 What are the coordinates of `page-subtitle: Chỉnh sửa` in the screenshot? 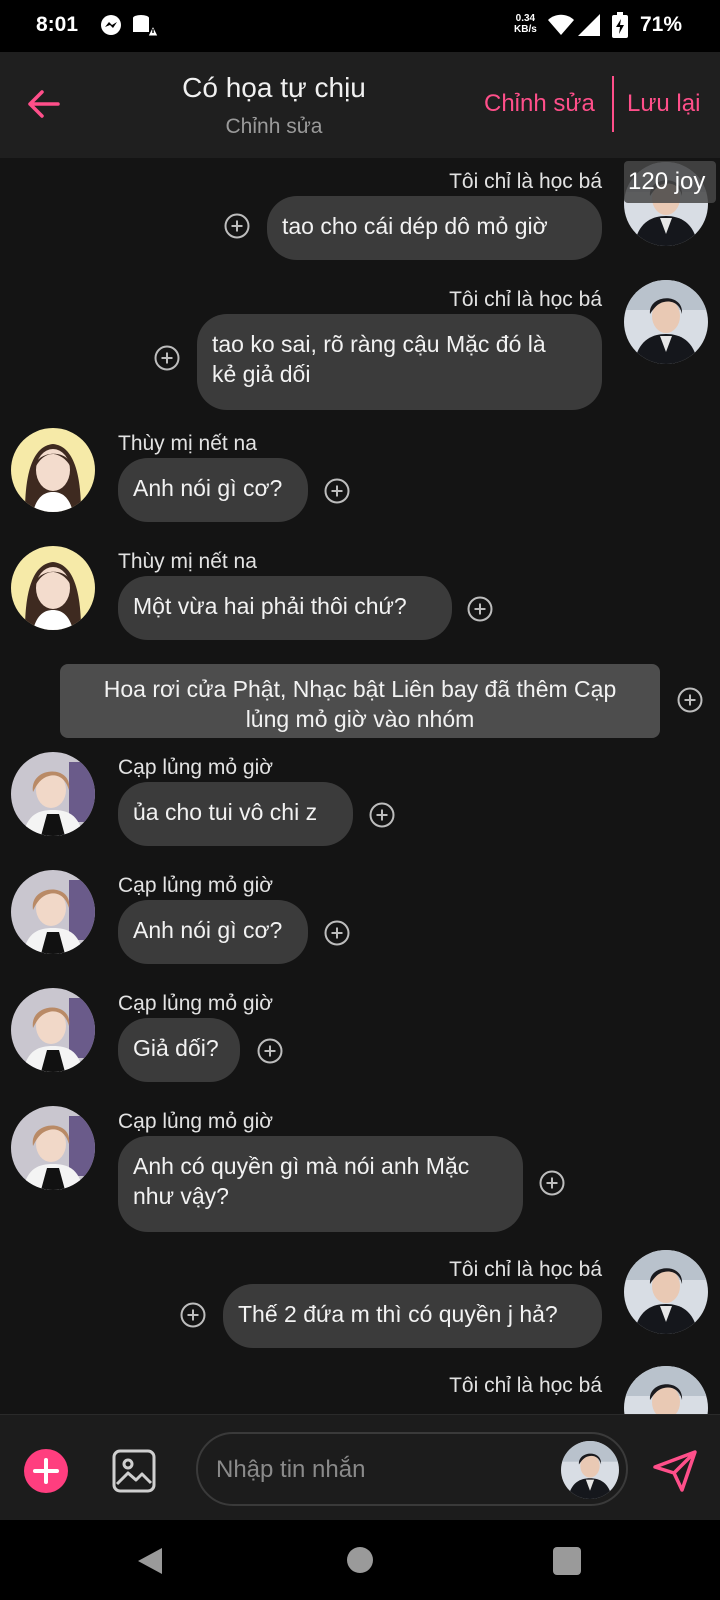 It's located at (274, 126).